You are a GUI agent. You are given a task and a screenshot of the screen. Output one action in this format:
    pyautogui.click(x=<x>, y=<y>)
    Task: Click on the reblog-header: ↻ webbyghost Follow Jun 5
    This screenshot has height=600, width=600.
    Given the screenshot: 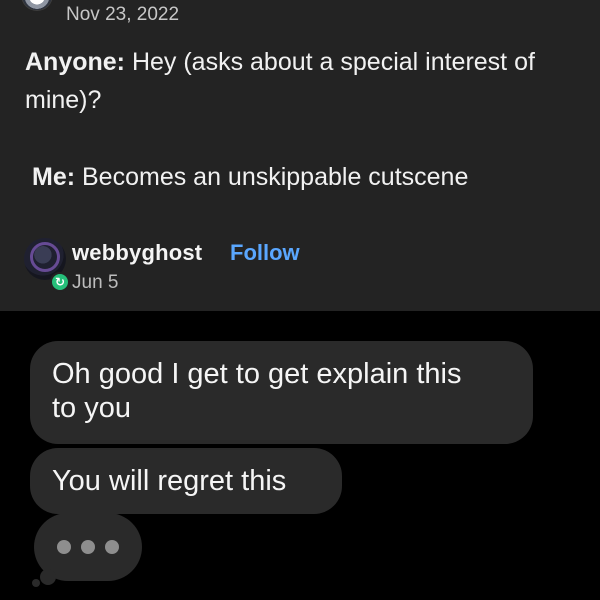 What is the action you would take?
    pyautogui.click(x=234, y=266)
    